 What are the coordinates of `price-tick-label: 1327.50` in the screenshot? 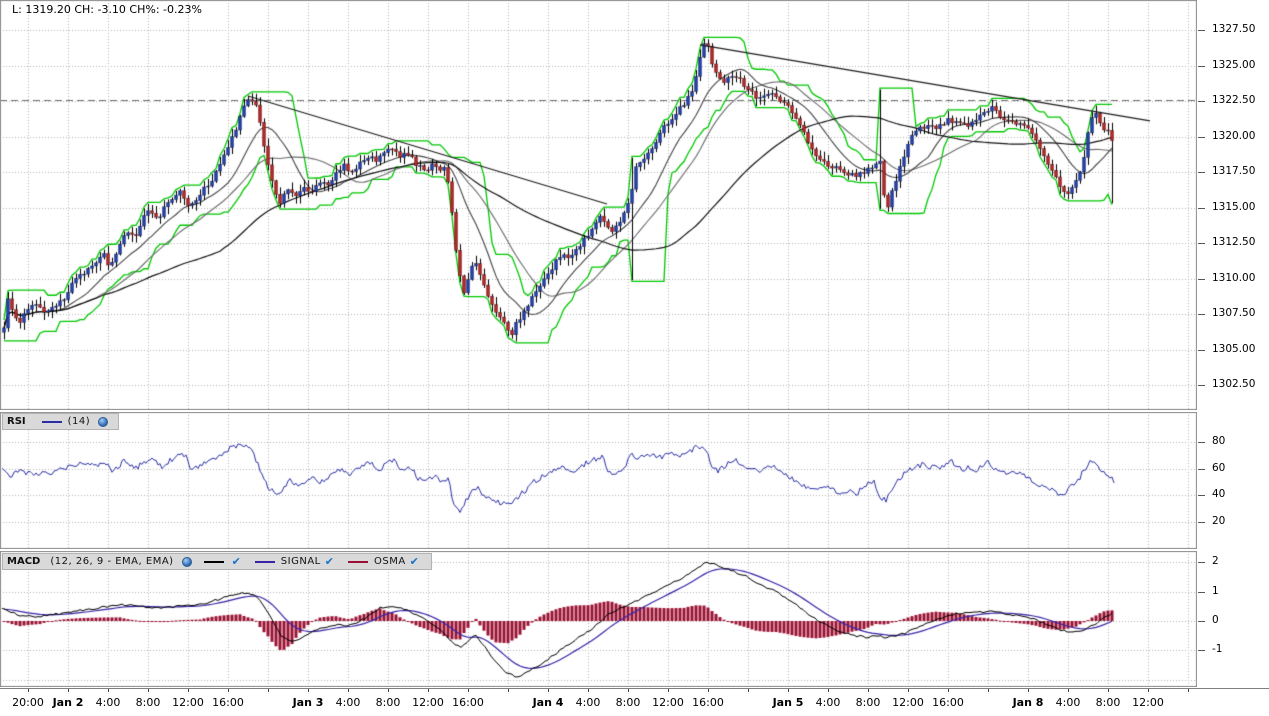 It's located at (1234, 29).